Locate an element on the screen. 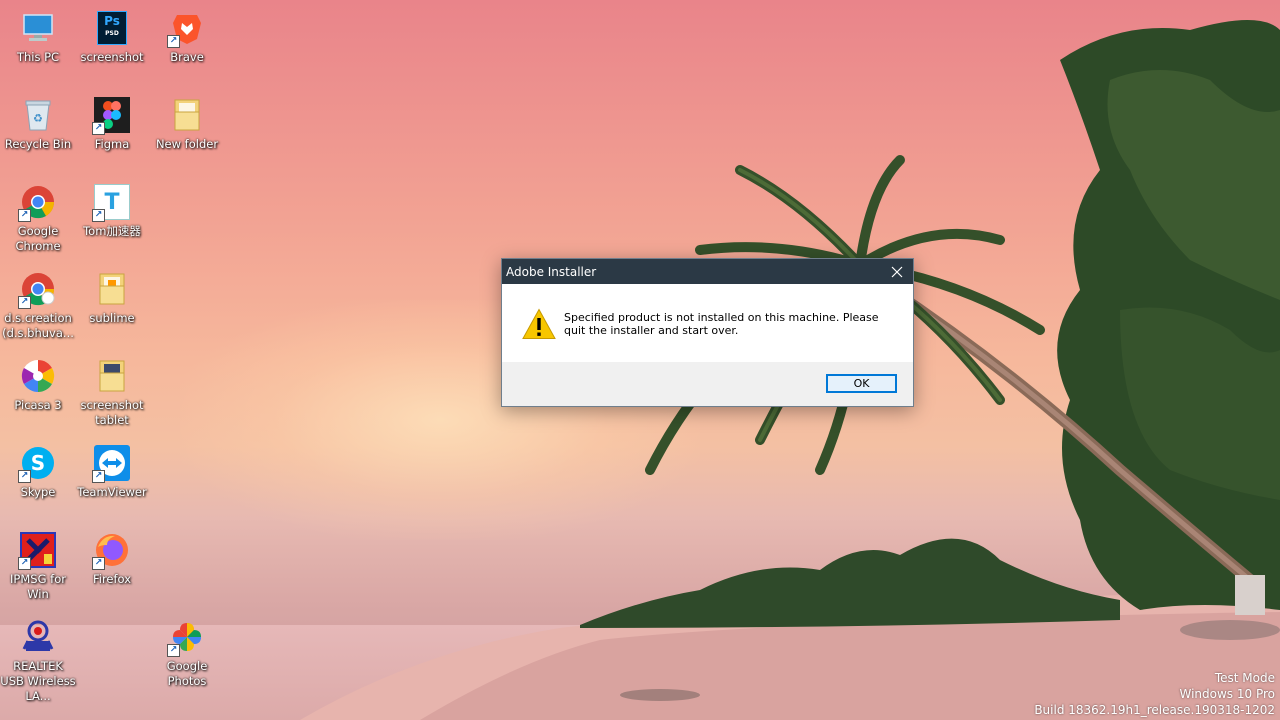  desktop-icon-teamviewer: ↗ TeamViewer is located at coordinates (112, 478).